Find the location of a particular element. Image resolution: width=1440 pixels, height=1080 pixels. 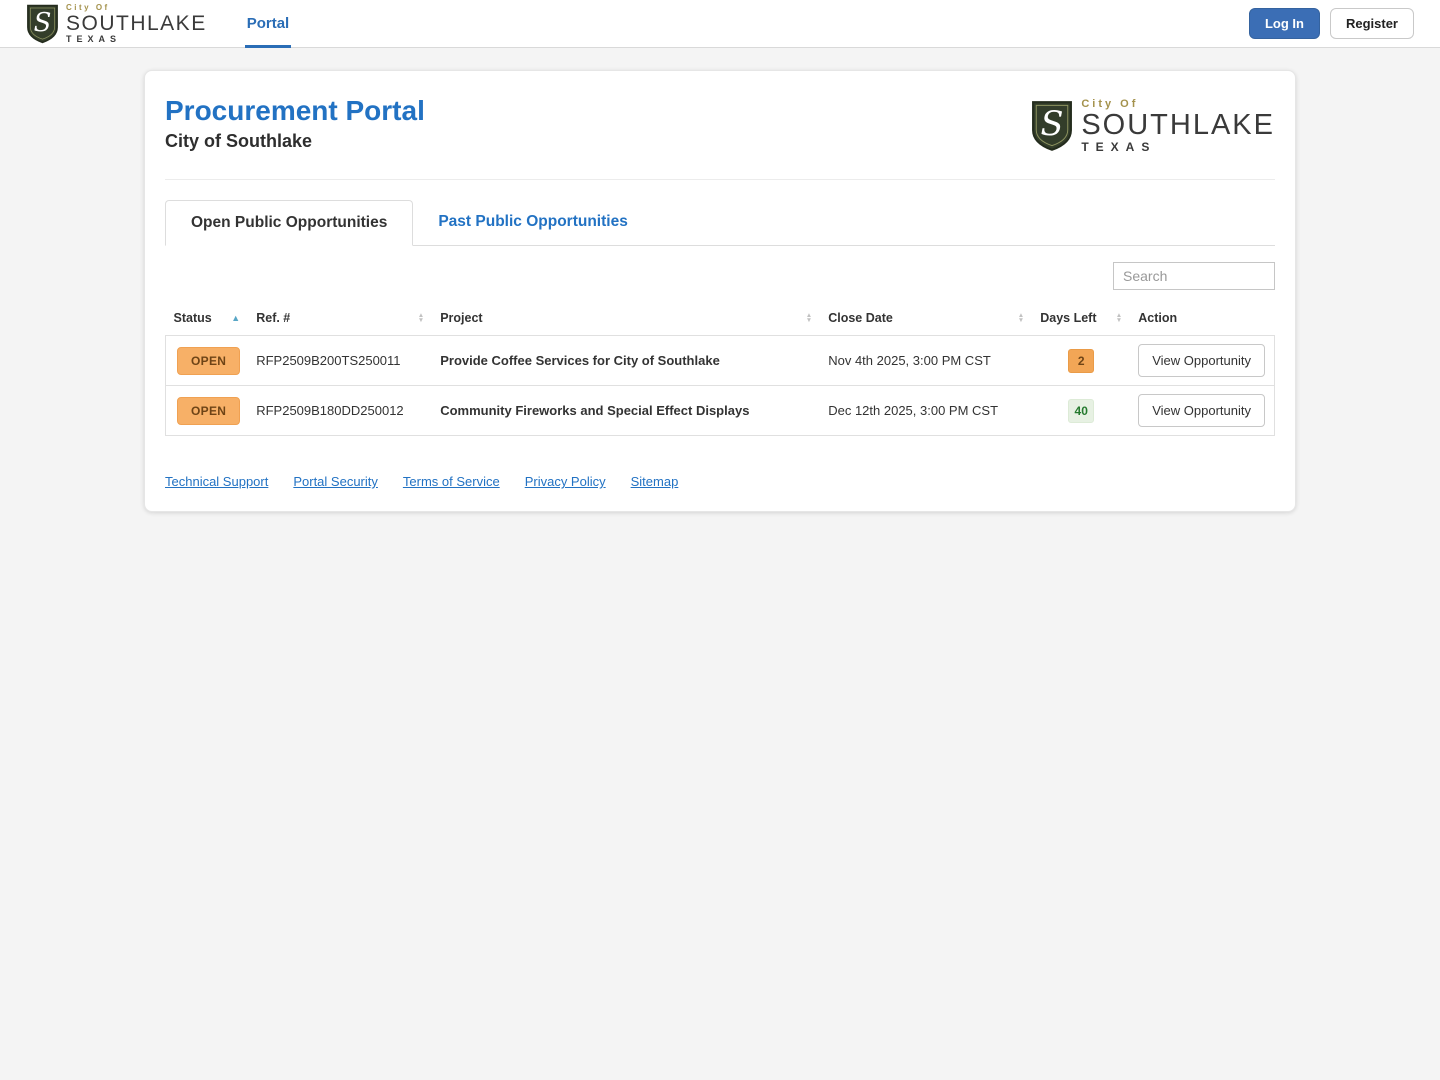

ref-number: RFP2509B200TS250011 is located at coordinates (340, 360).